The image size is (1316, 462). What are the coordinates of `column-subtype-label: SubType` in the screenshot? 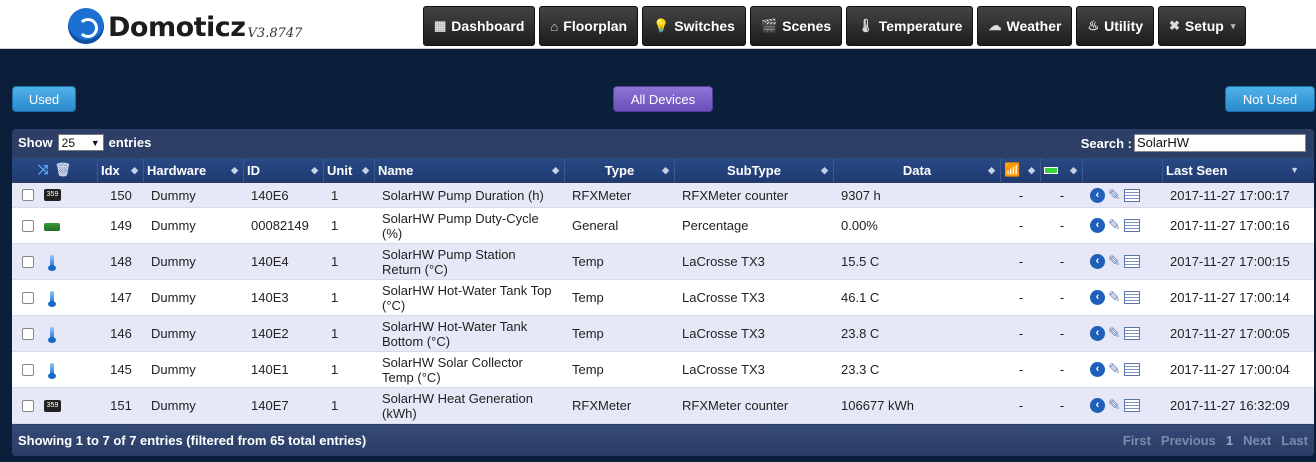 It's located at (754, 170).